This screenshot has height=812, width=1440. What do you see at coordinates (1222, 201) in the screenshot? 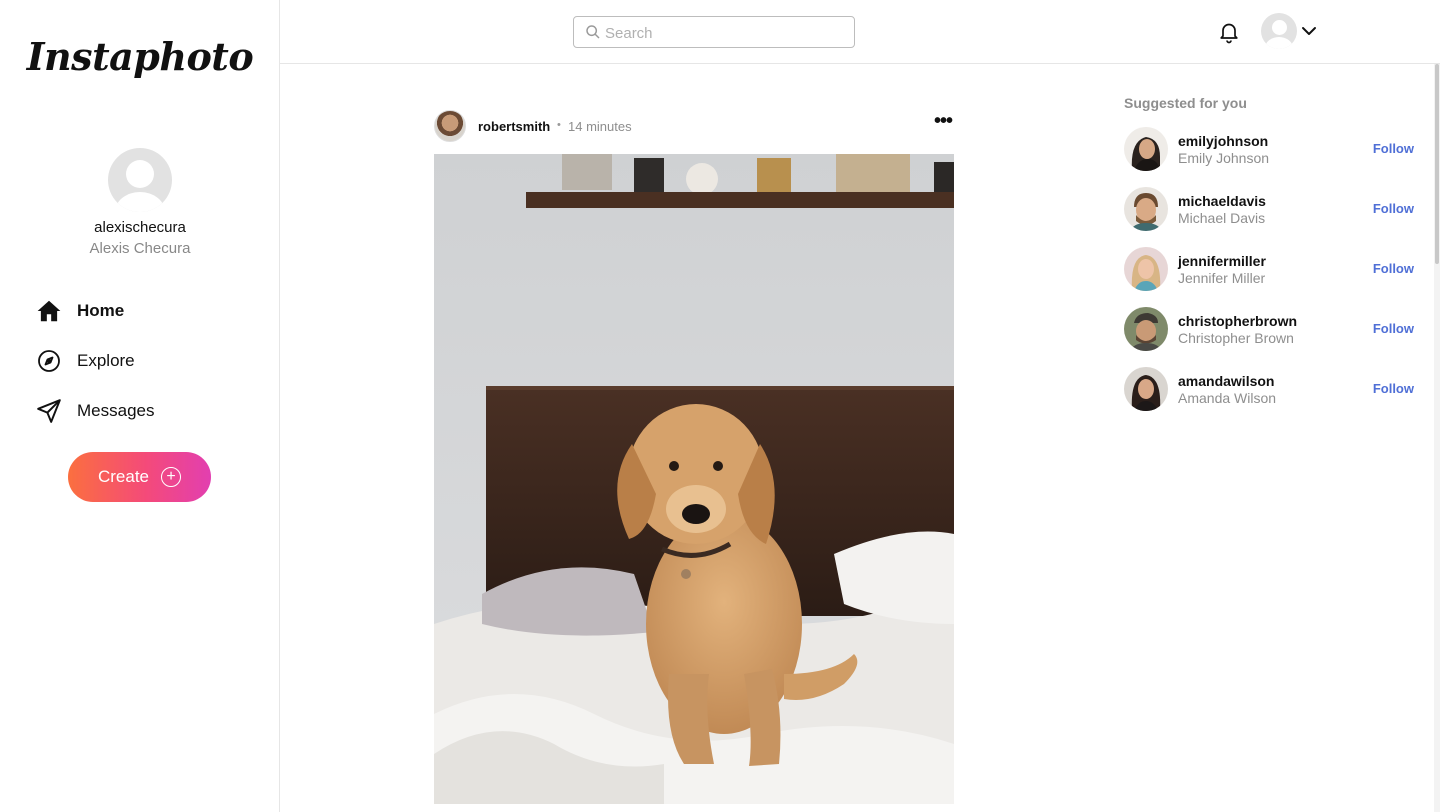
I see `suggestion-username: michaeldavis` at bounding box center [1222, 201].